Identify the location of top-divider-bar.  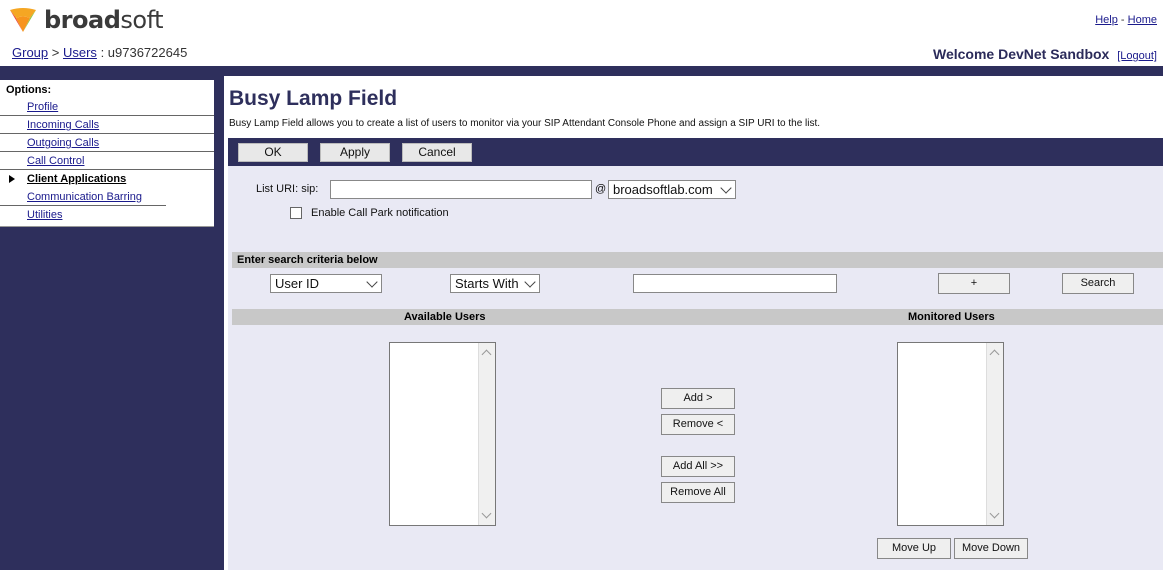
(581, 71).